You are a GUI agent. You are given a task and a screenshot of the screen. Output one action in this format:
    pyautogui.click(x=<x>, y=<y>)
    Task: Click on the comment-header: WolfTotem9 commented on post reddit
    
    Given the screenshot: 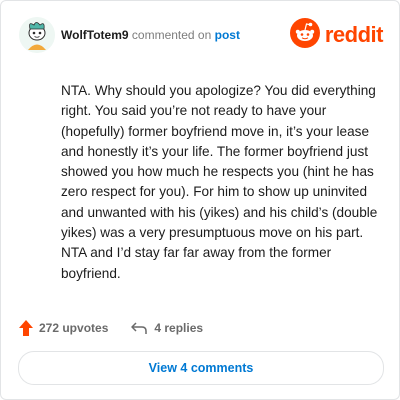 What is the action you would take?
    pyautogui.click(x=201, y=35)
    